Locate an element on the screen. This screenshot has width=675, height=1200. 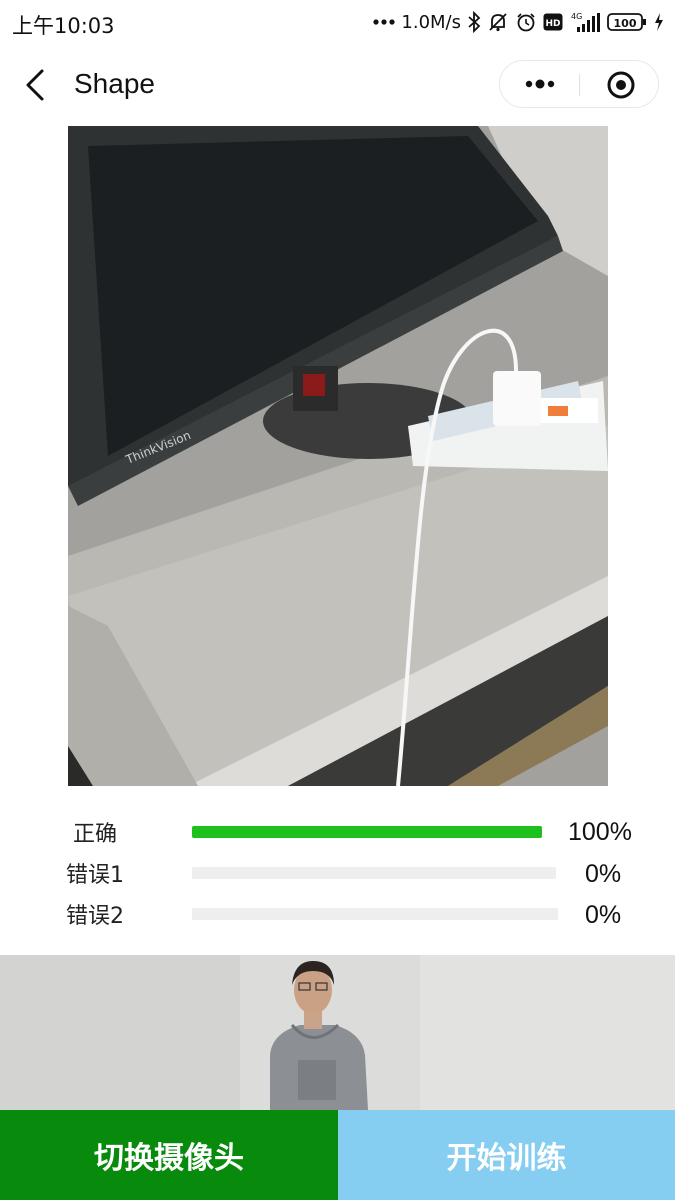
prediction-bar-fill is located at coordinates (367, 832).